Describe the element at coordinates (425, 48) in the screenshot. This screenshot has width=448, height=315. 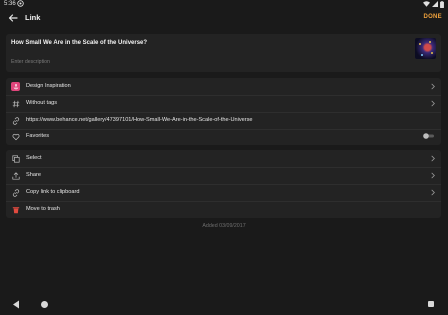
I see `link-thumbnail` at that location.